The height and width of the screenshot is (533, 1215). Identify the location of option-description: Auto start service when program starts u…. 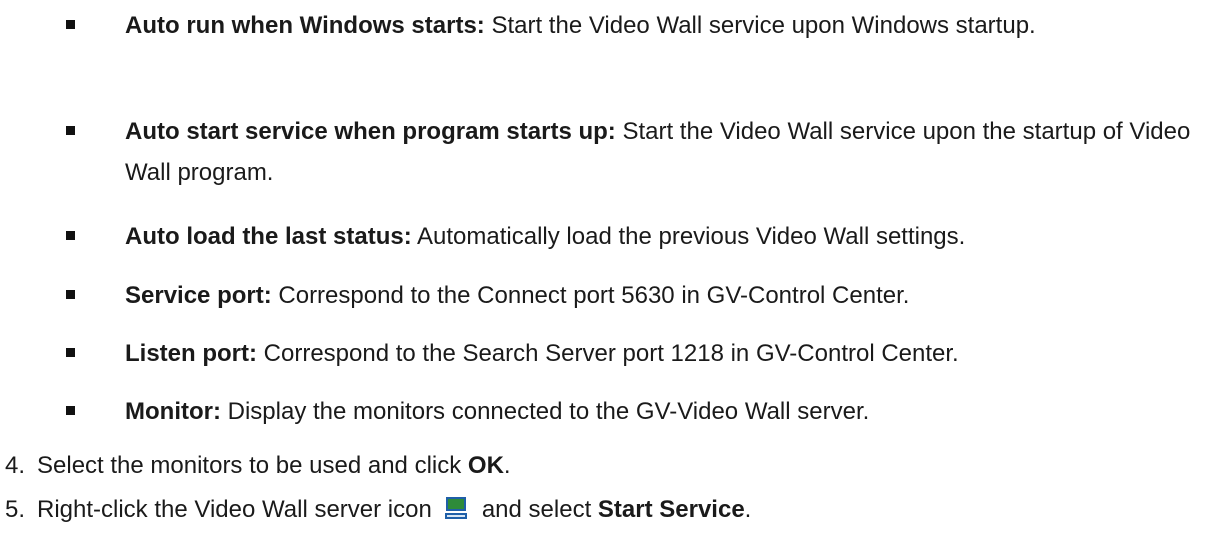
(665, 152).